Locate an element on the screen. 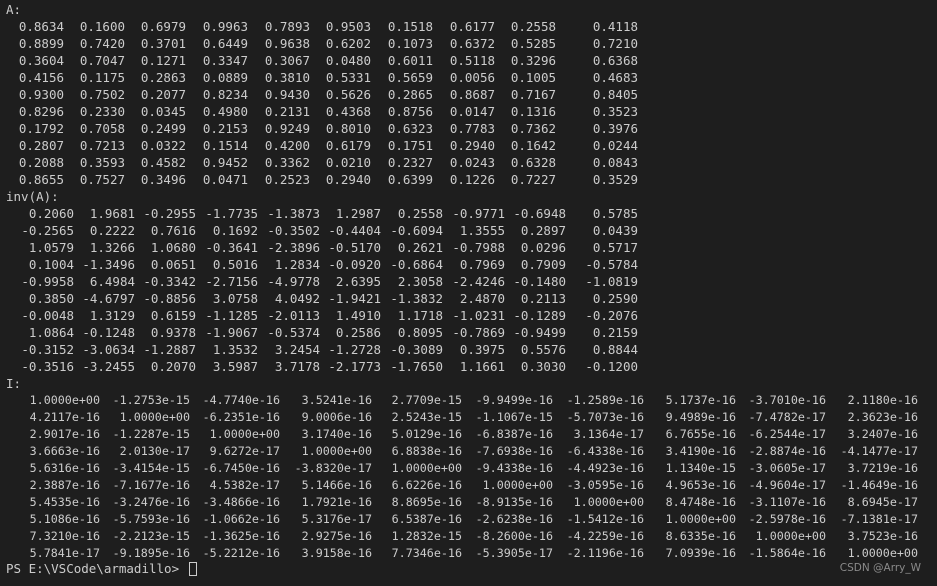 The width and height of the screenshot is (937, 586). matrix-cell: -1.5864e-16 is located at coordinates (787, 553).